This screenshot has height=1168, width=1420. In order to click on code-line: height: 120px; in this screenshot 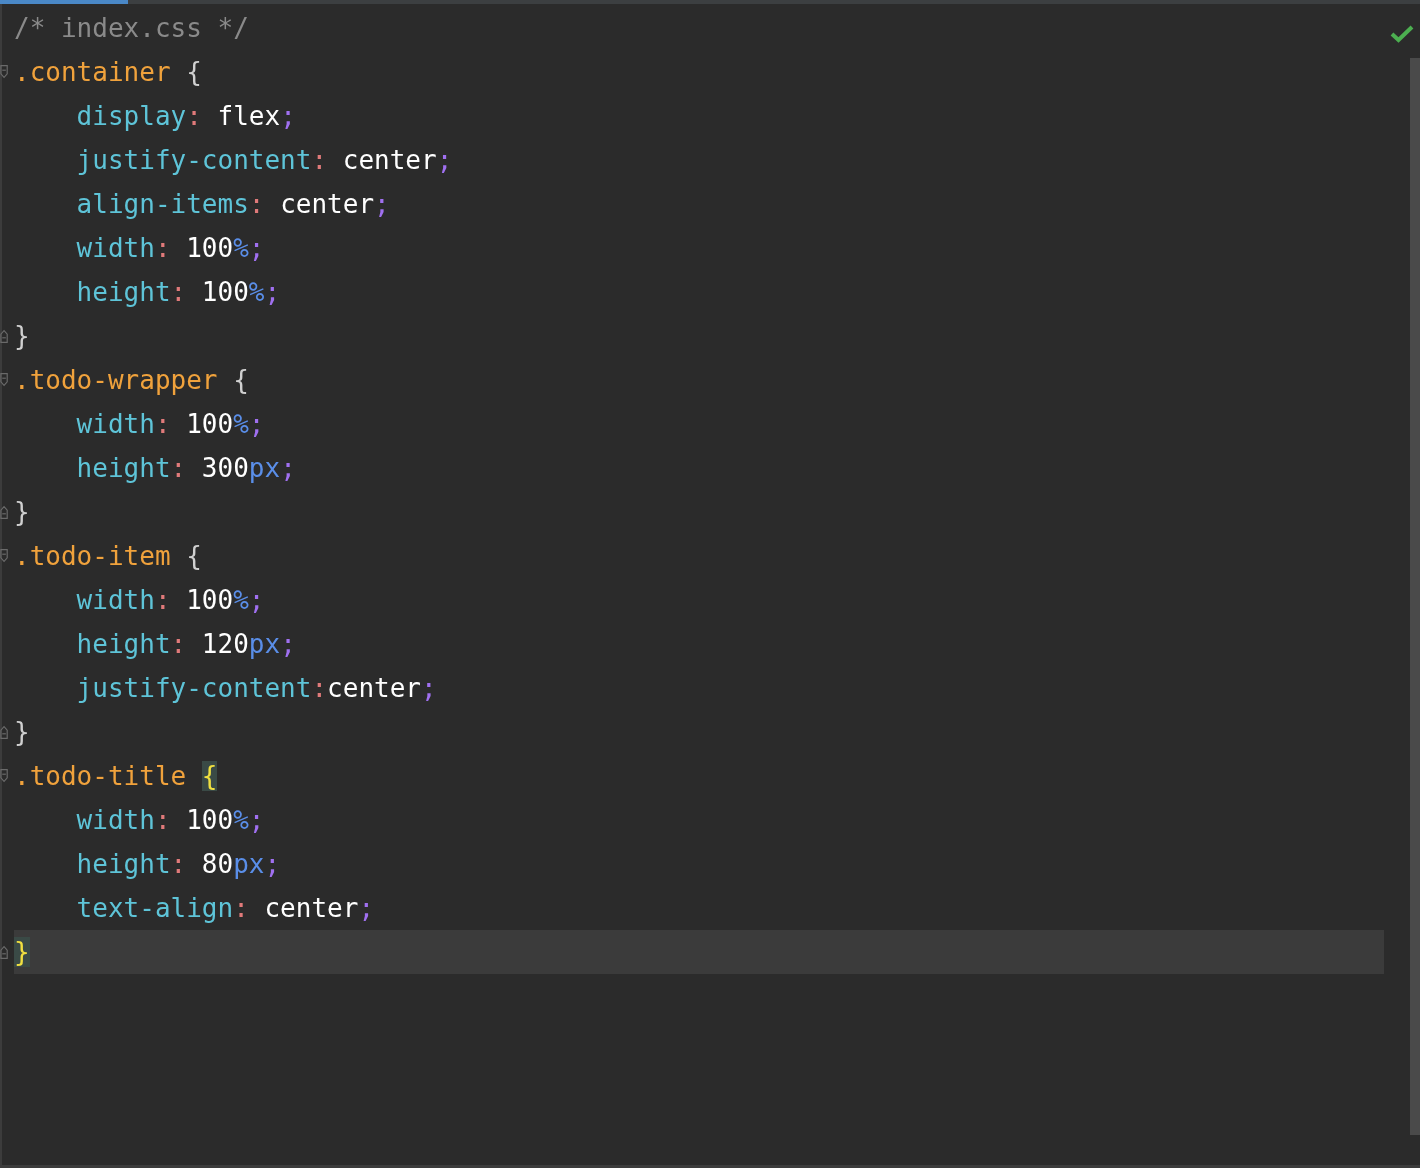, I will do `click(186, 644)`.